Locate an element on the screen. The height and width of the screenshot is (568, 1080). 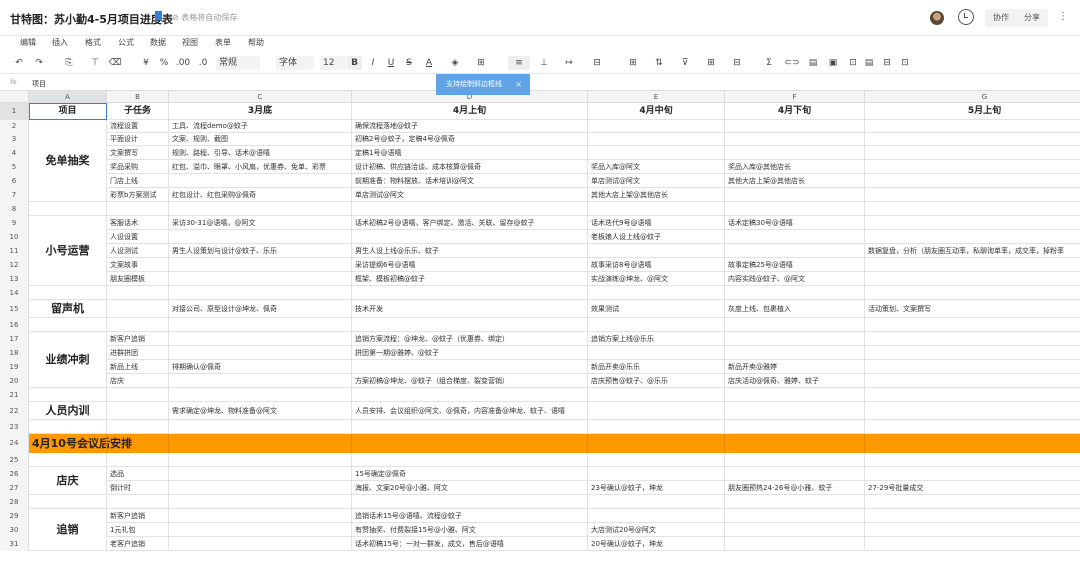
bold-button: B is located at coordinates (354, 63).